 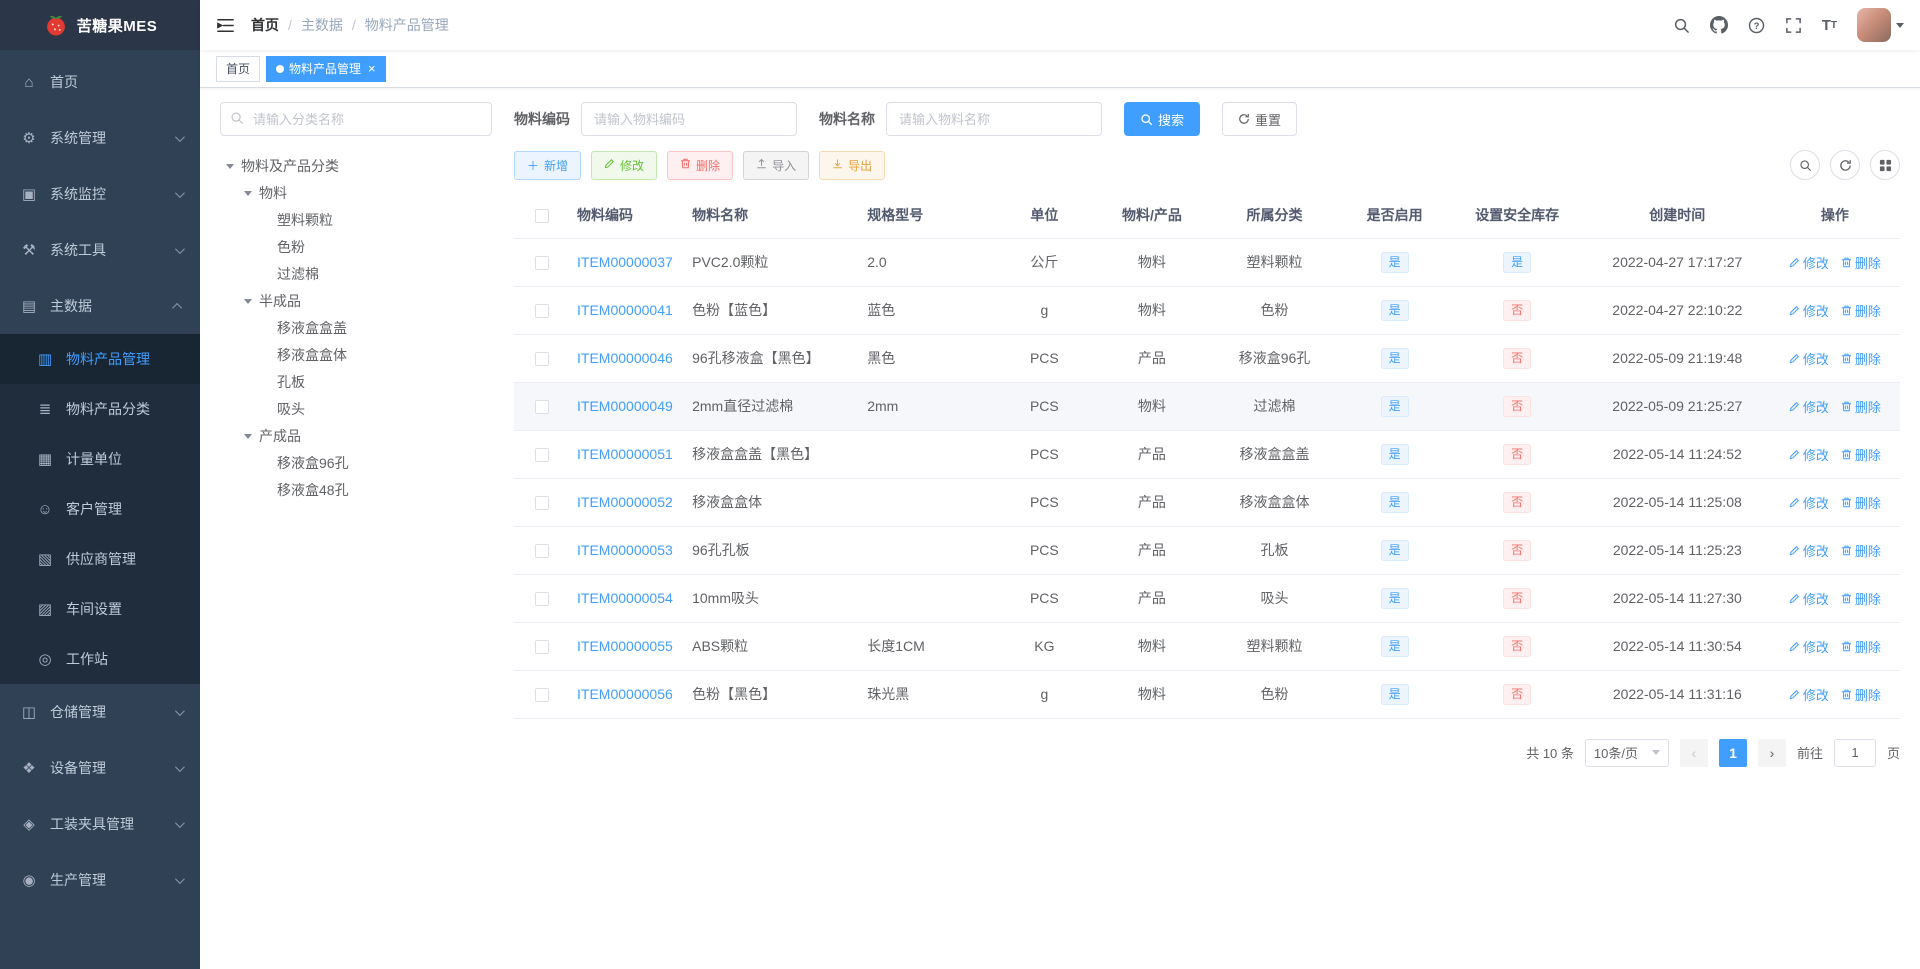 I want to click on page-size-select: 10条/页, so click(x=1626, y=752).